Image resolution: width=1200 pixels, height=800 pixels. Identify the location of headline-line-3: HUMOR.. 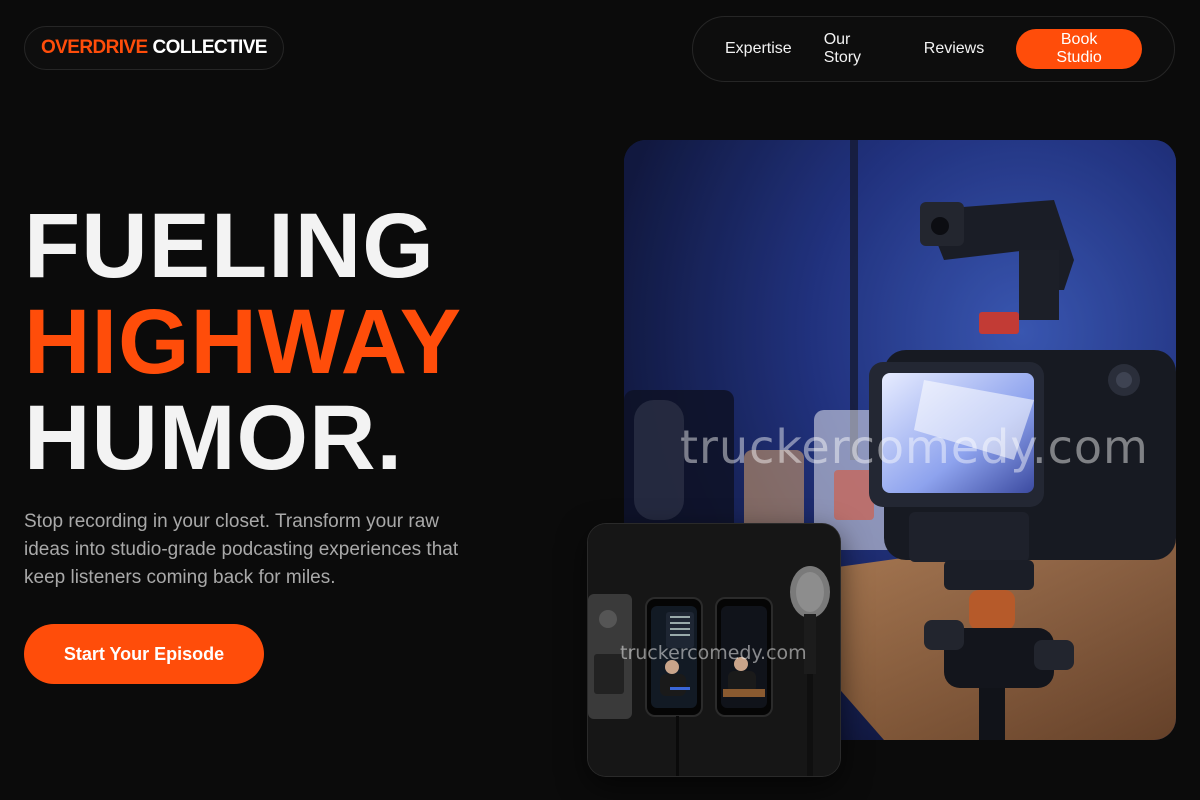
(214, 438).